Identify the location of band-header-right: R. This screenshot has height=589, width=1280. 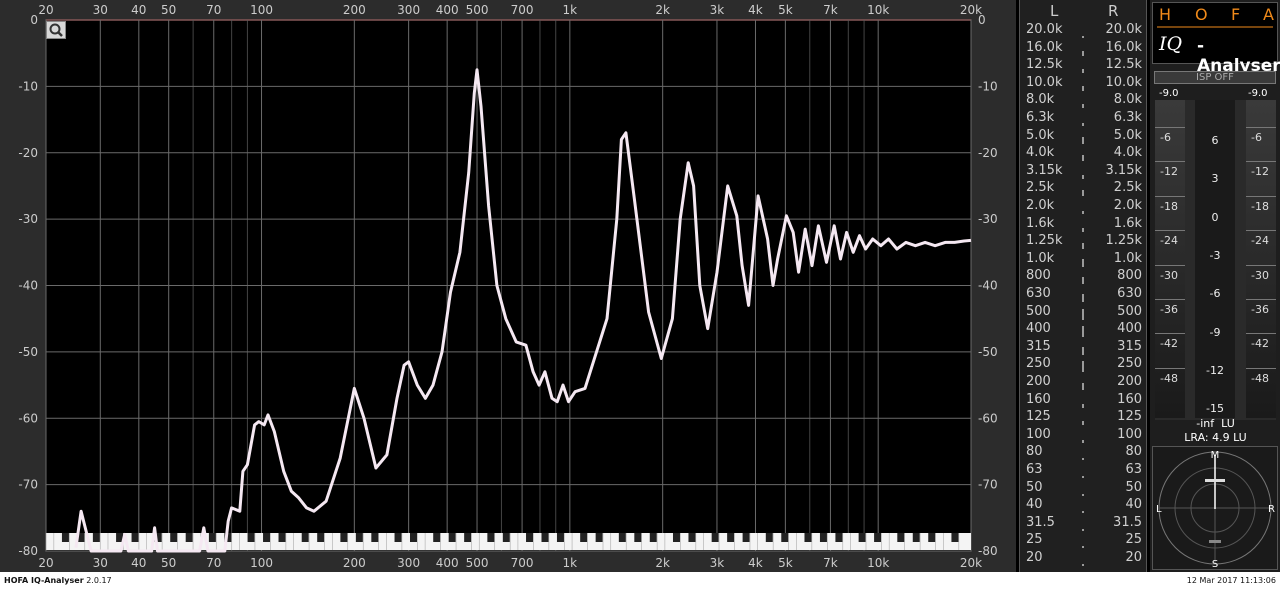
(1113, 11).